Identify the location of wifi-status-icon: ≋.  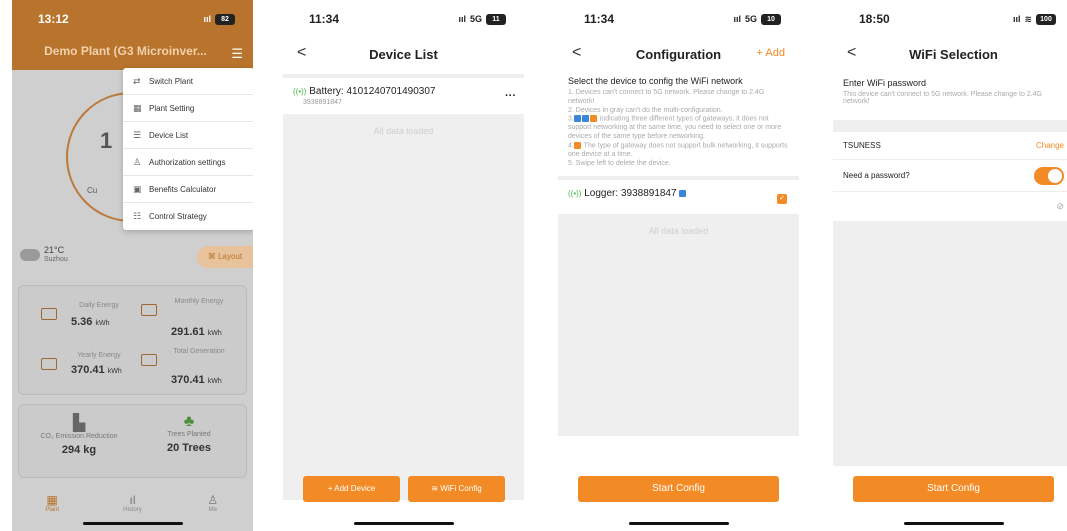
(1028, 18).